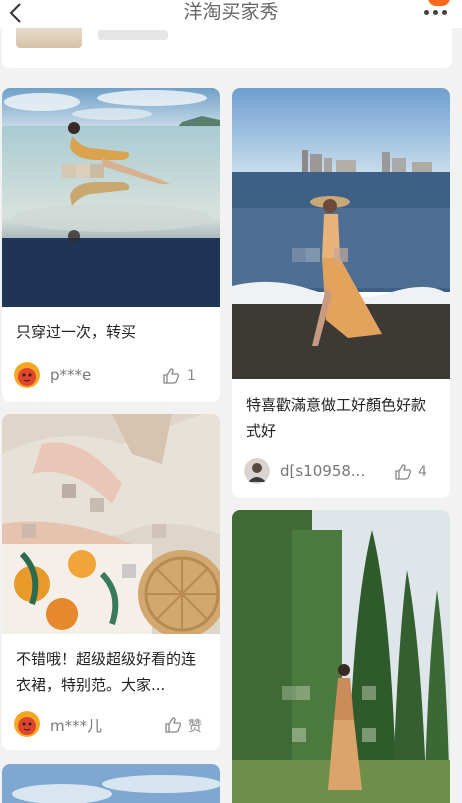 This screenshot has width=462, height=803. I want to click on page-title: 洋淘买家秀, so click(231, 12).